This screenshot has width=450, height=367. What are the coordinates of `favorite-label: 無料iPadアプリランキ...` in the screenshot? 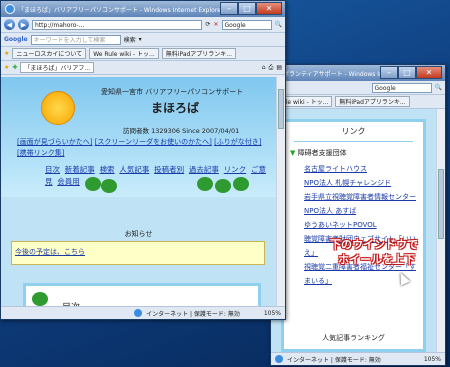 It's located at (199, 54).